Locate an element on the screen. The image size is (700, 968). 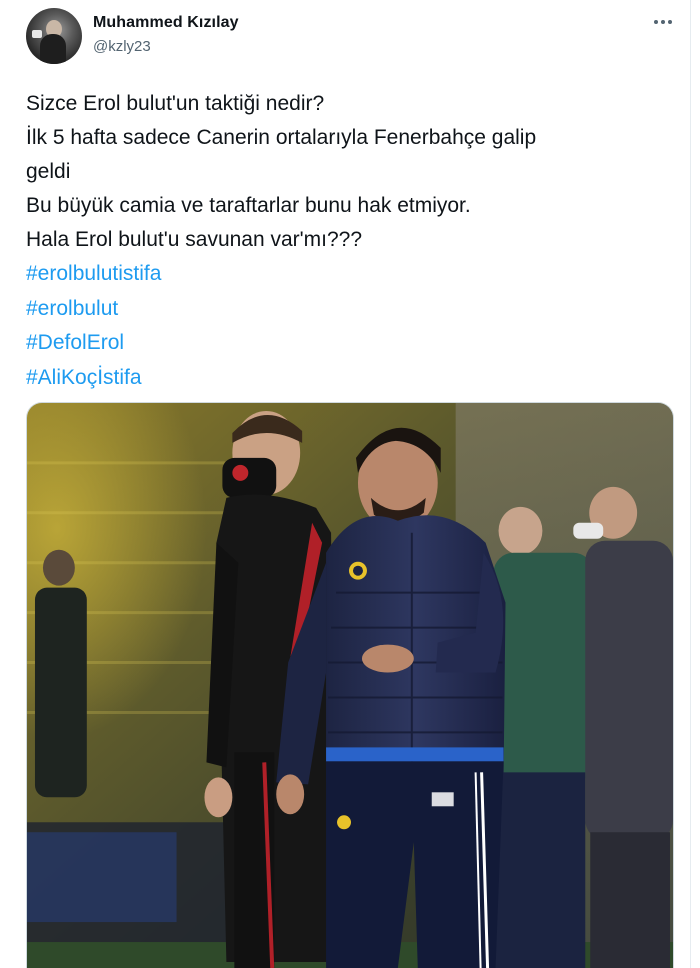
more-options-icon is located at coordinates (663, 22).